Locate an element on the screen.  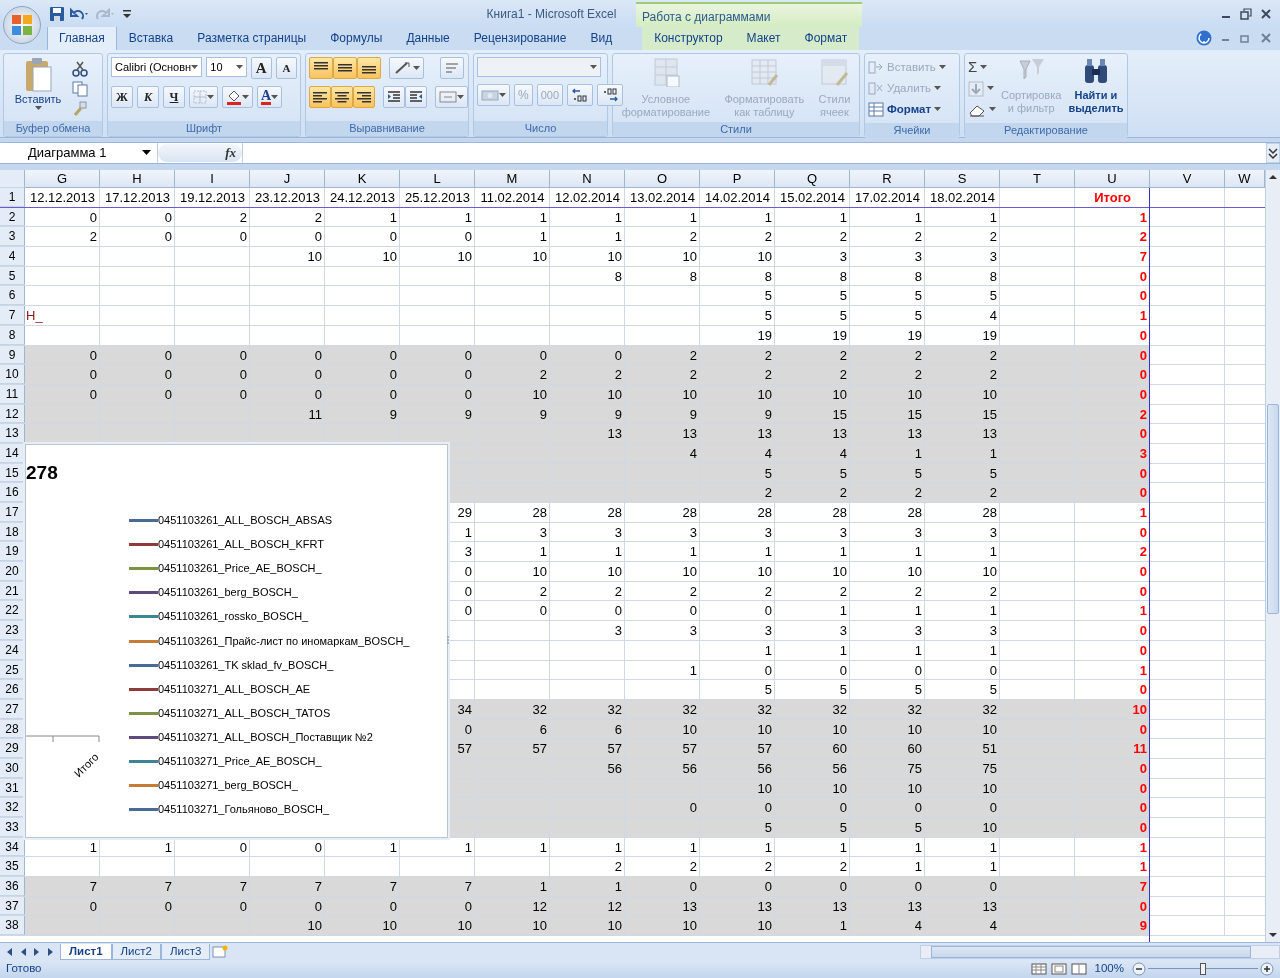
align-top-button is located at coordinates (321, 68).